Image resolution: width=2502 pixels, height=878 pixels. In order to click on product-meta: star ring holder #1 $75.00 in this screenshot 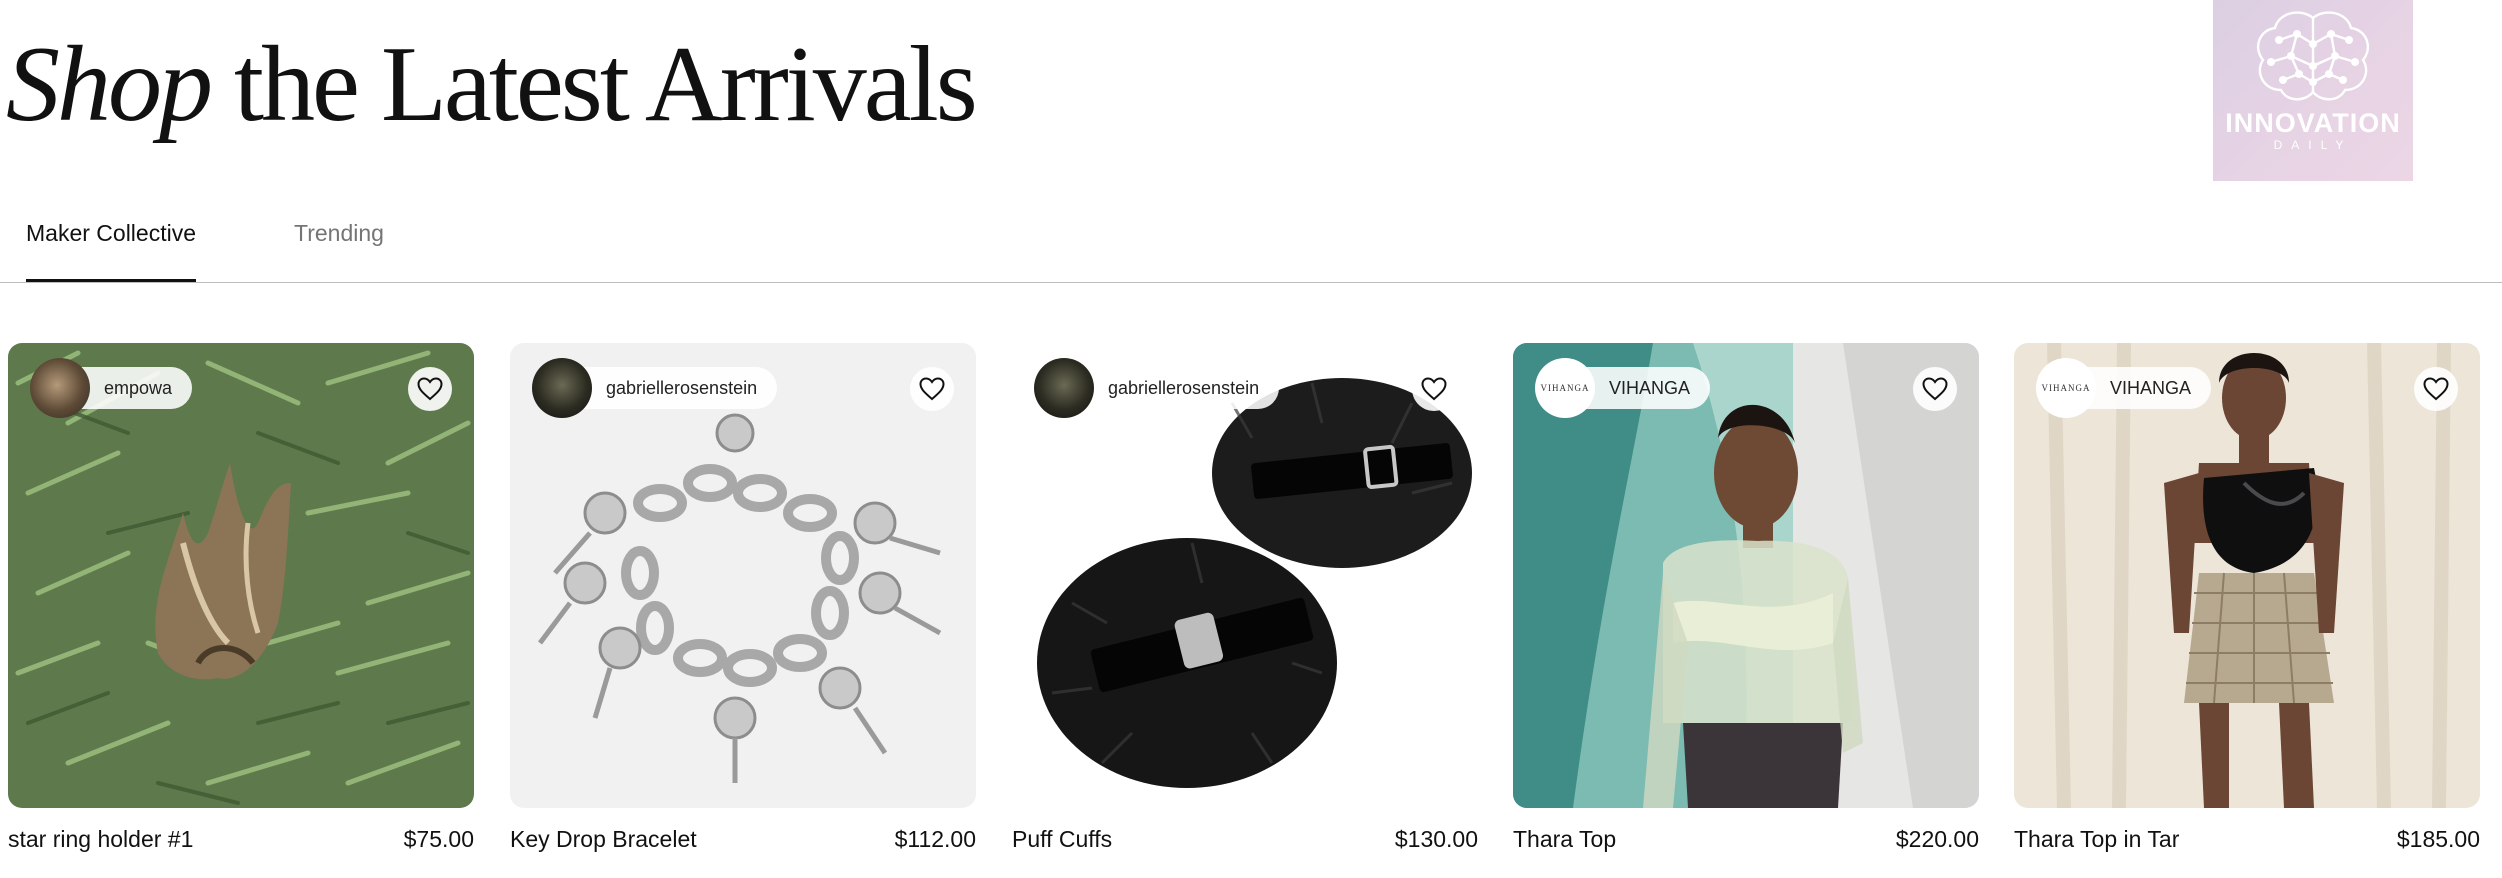, I will do `click(241, 840)`.